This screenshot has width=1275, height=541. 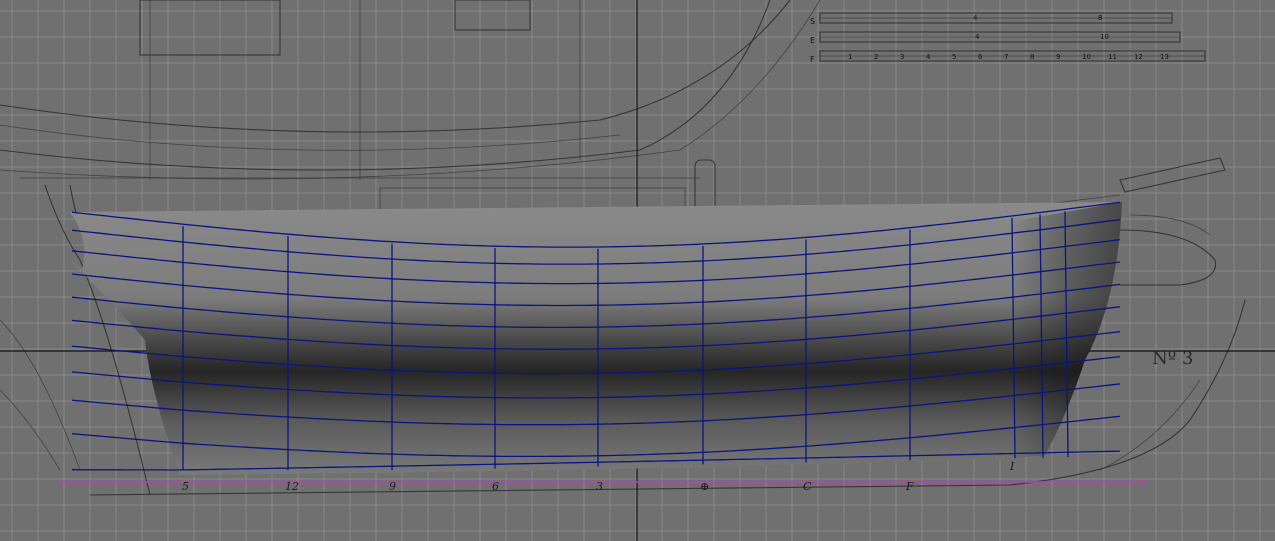 I want to click on station-label: I, so click(x=1012, y=466).